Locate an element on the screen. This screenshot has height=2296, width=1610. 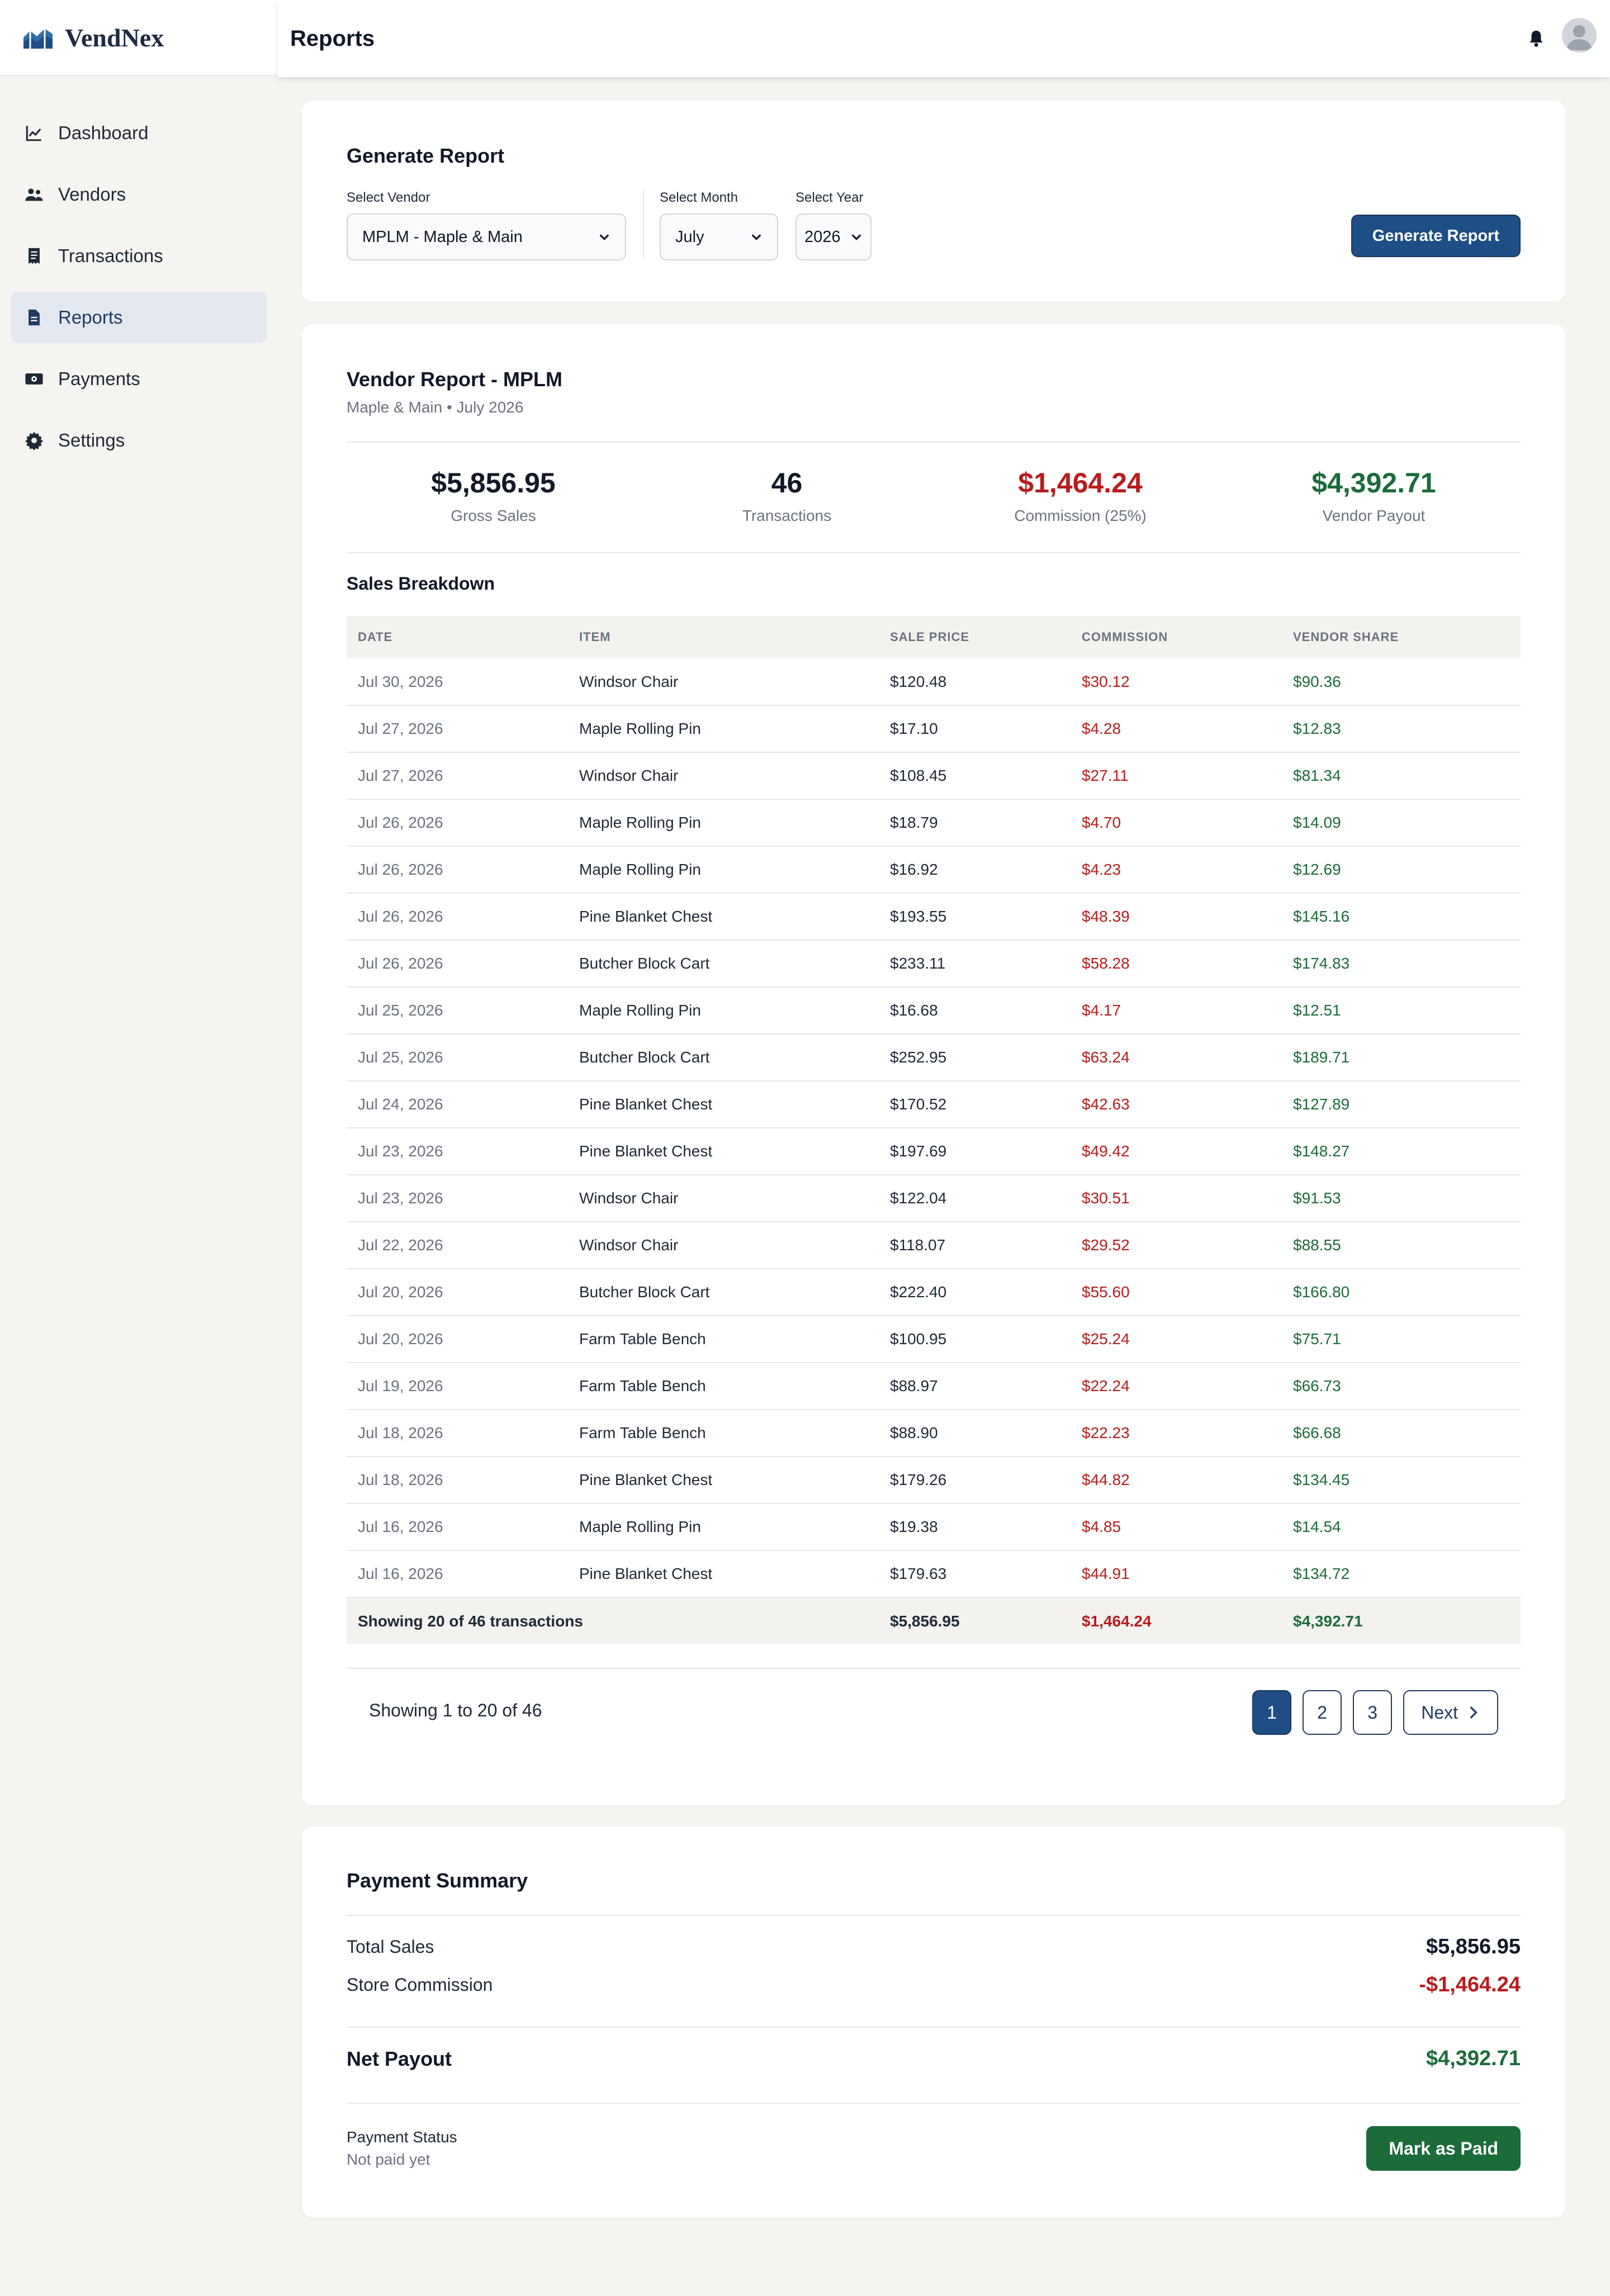
stat-value: $4,392.71 is located at coordinates (1373, 483).